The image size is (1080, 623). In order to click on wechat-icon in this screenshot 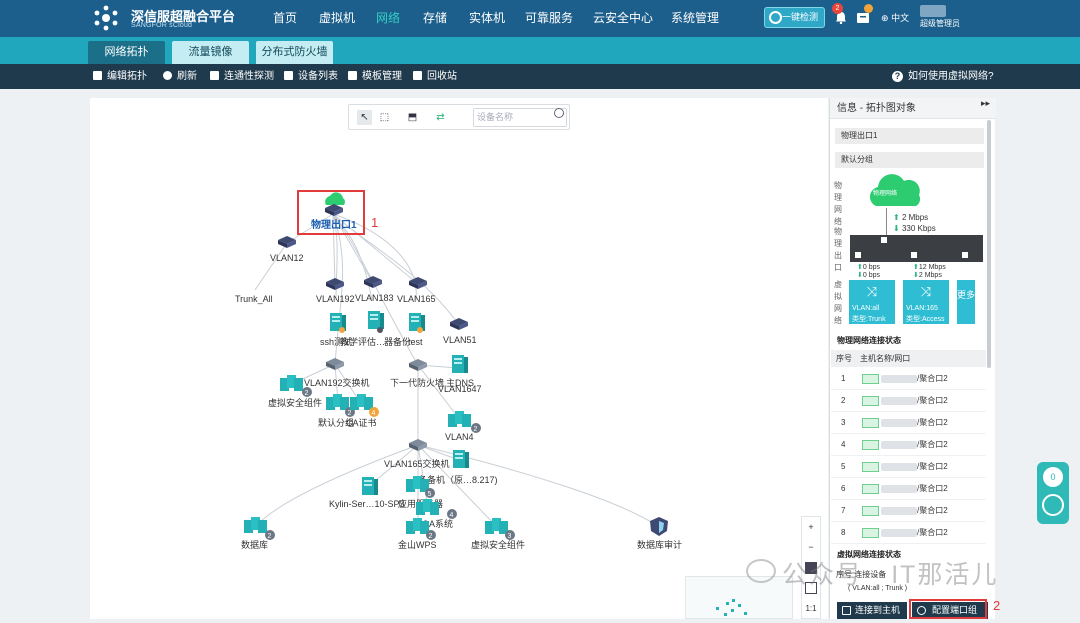, I will do `click(761, 571)`.